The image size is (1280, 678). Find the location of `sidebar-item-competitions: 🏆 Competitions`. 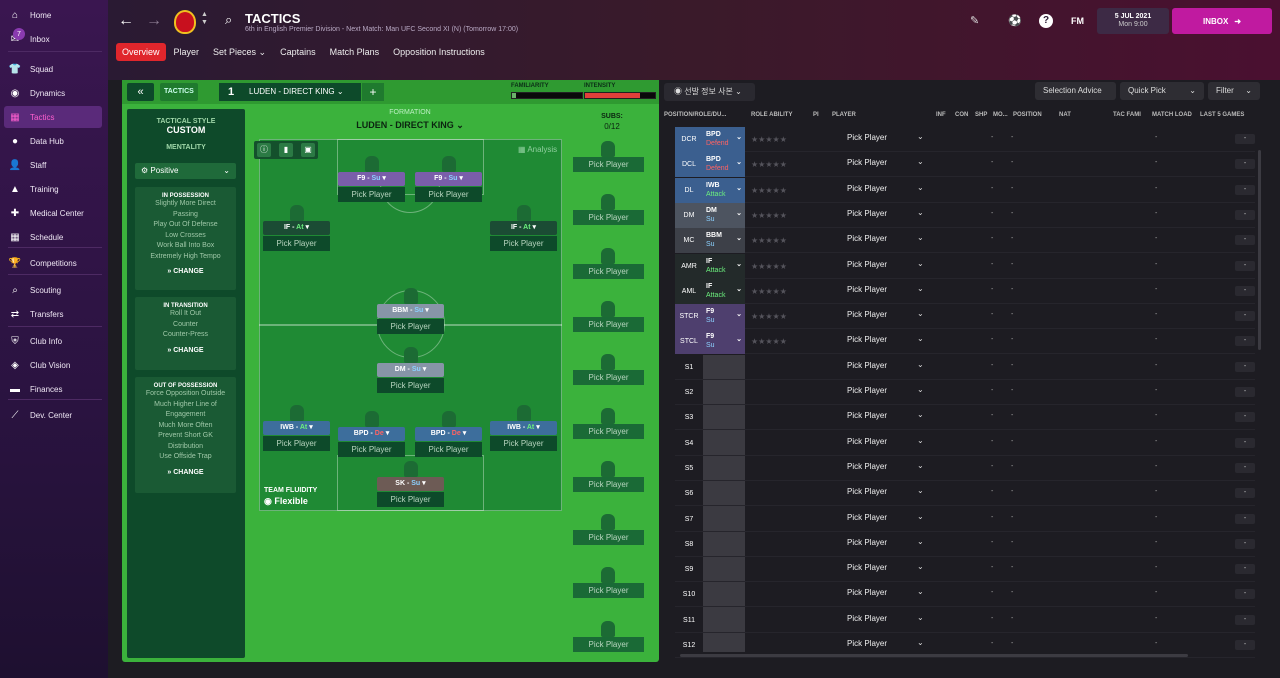

sidebar-item-competitions: 🏆 Competitions is located at coordinates (53, 263).